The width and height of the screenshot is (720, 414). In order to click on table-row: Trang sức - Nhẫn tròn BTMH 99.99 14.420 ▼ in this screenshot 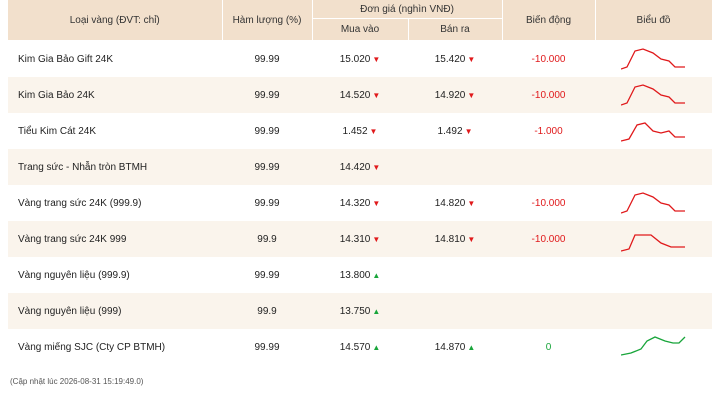, I will do `click(360, 167)`.